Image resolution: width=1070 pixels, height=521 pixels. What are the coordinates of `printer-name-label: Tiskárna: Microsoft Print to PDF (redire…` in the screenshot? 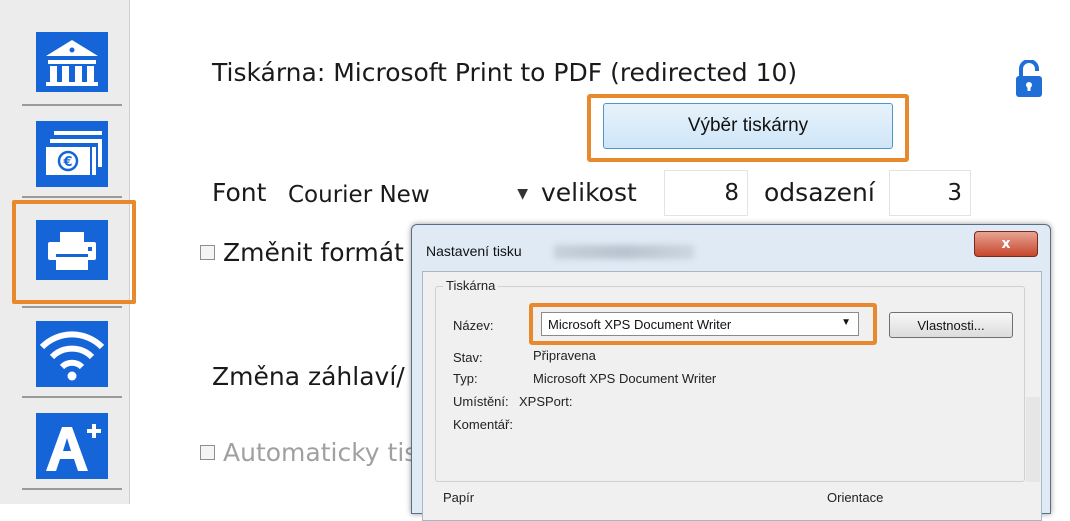 It's located at (505, 72).